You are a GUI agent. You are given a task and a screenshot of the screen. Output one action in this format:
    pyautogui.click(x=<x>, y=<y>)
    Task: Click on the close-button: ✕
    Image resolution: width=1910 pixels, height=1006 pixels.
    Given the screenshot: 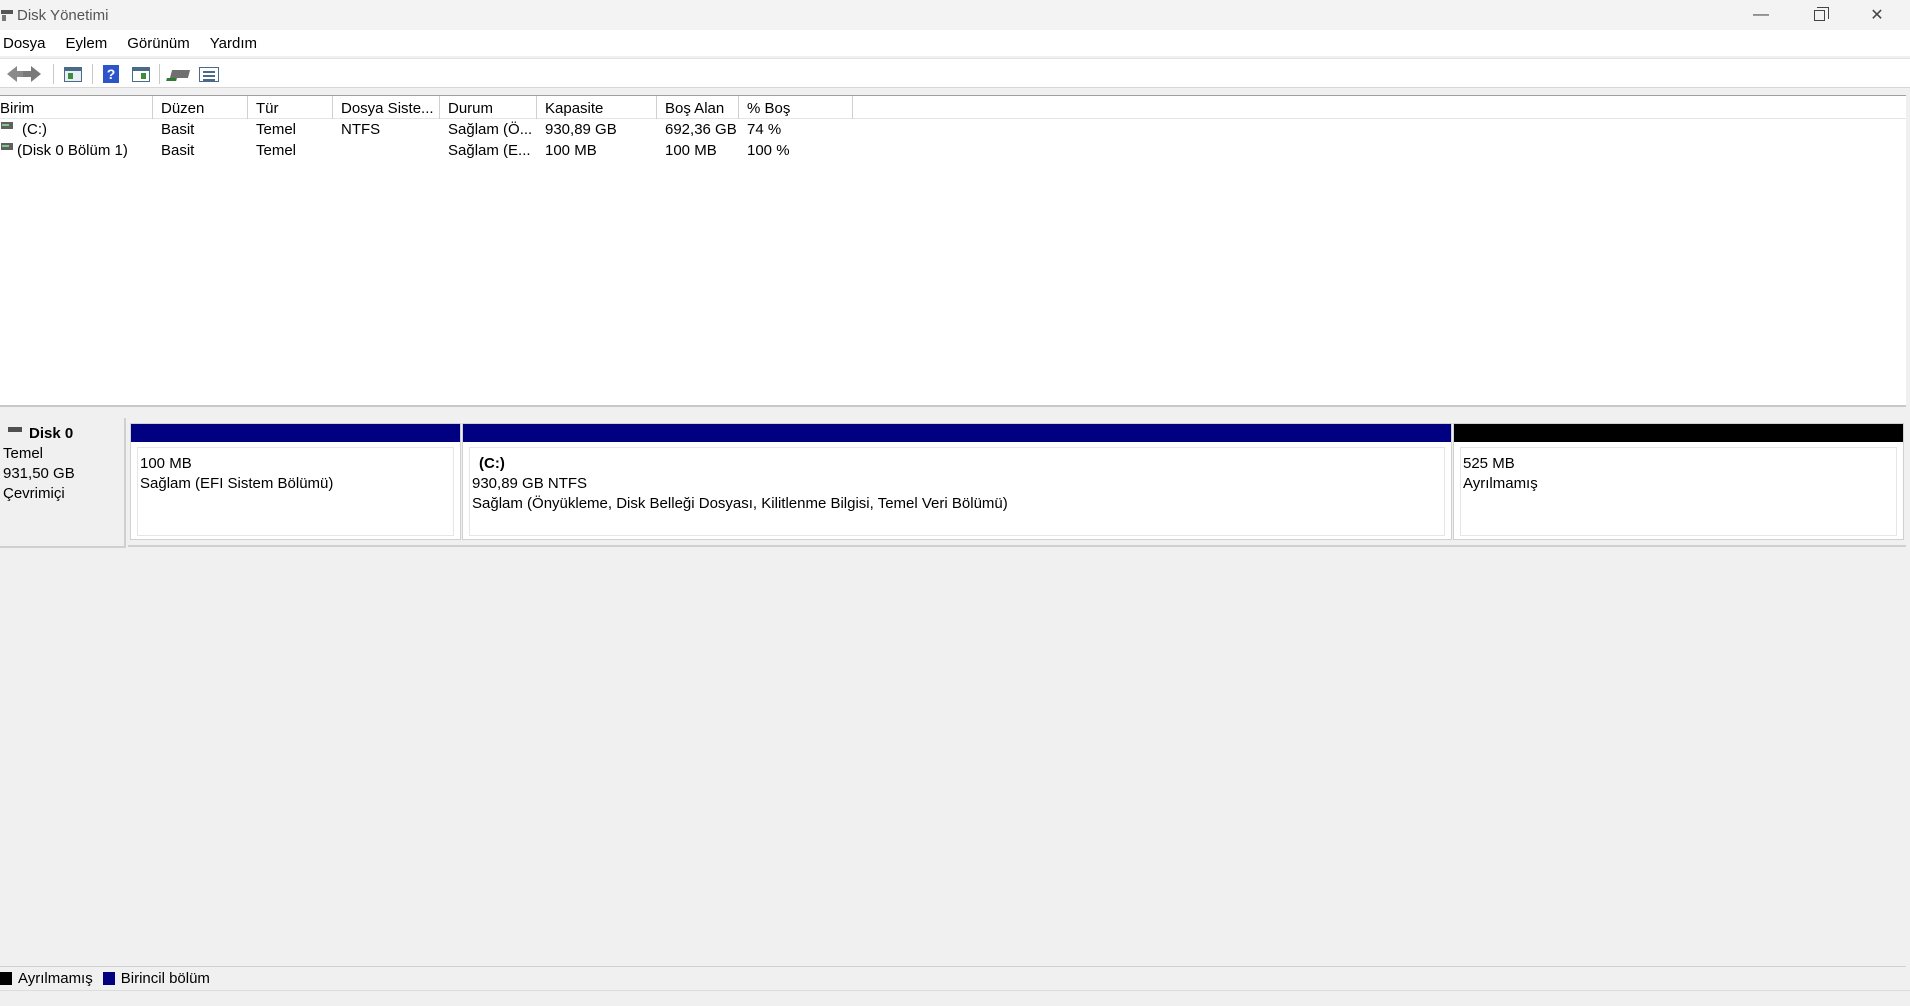 What is the action you would take?
    pyautogui.click(x=1877, y=15)
    